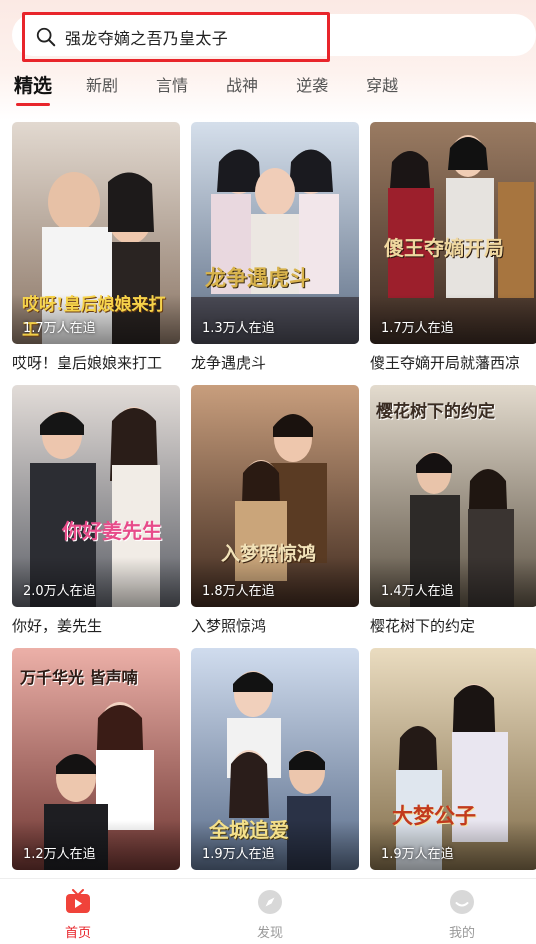 The height and width of the screenshot is (944, 536). I want to click on drama-title: 你好，姜先生, so click(96, 625).